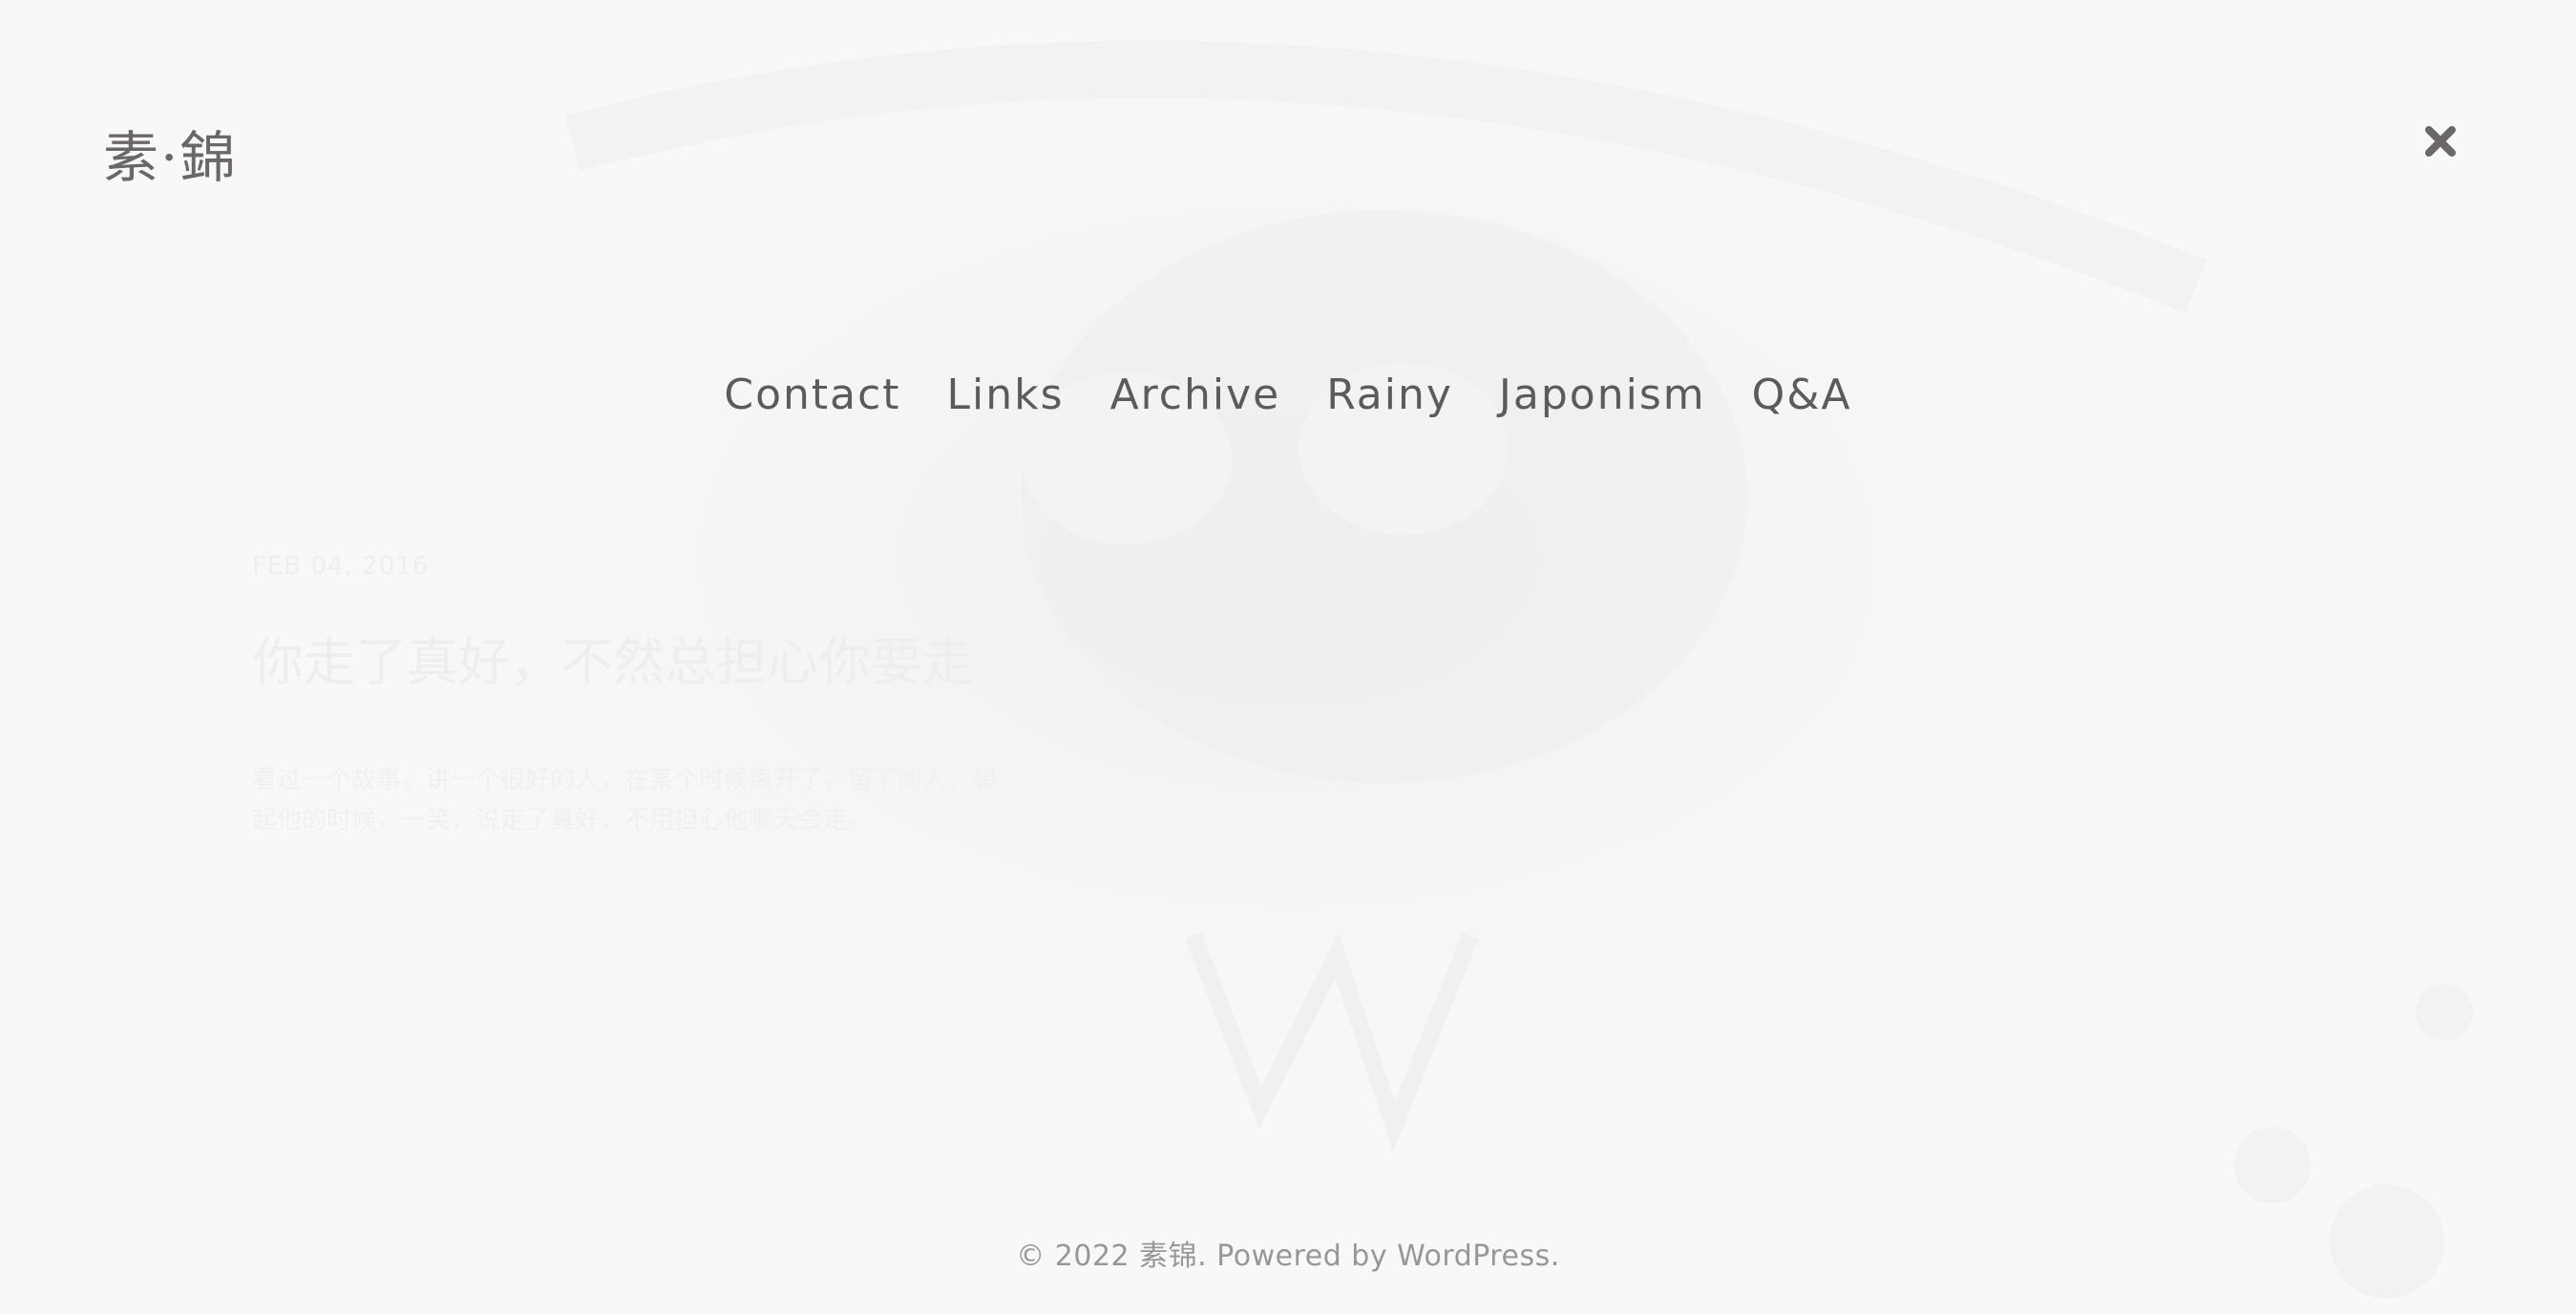  I want to click on nav-item-links: Links, so click(1006, 395).